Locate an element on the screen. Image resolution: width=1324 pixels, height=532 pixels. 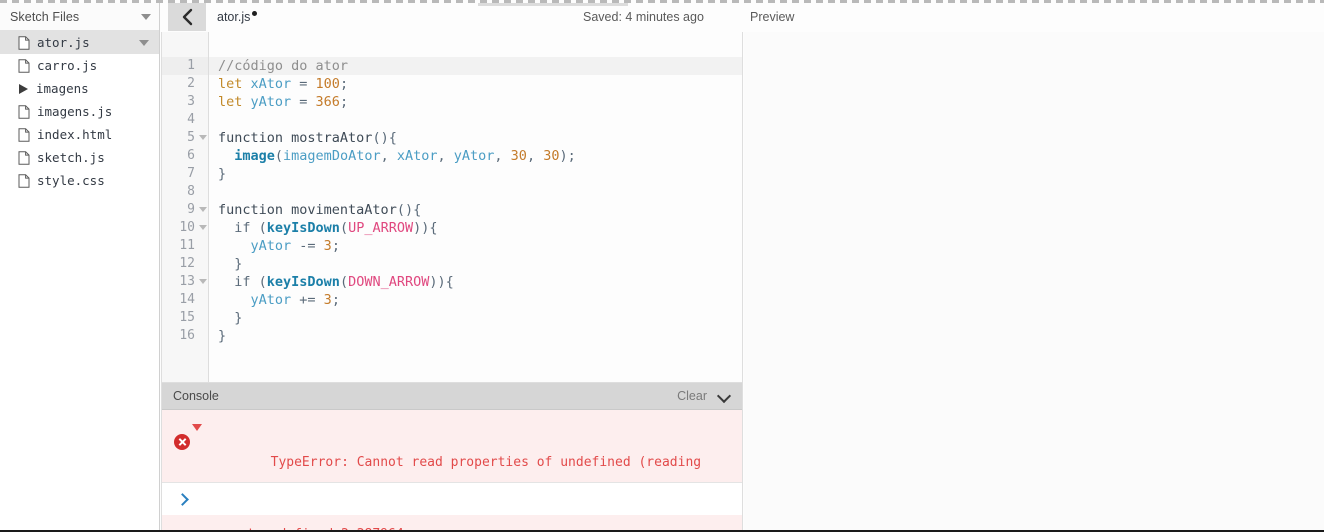
console-header: Console Clear is located at coordinates (452, 396).